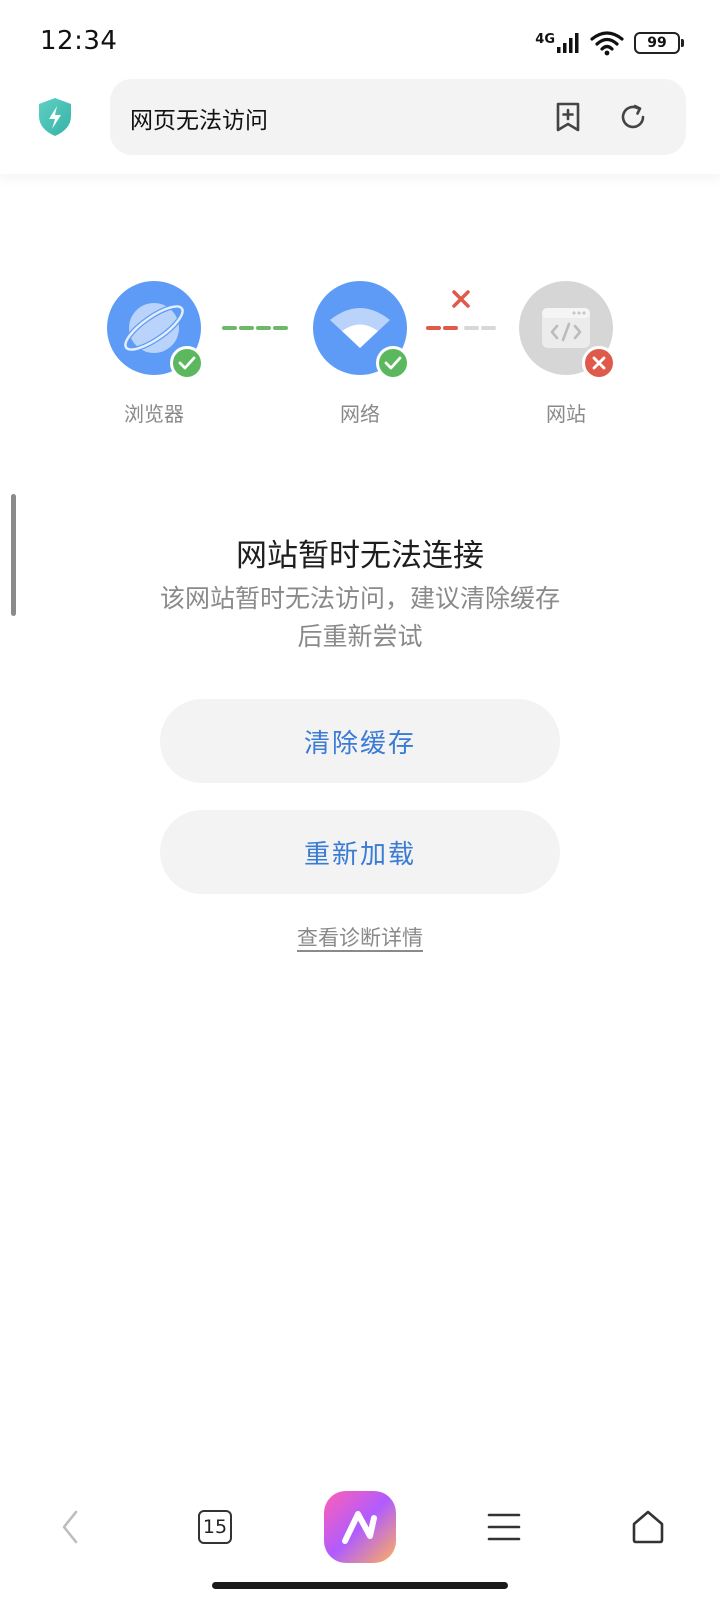 The width and height of the screenshot is (720, 1602). I want to click on refresh-button, so click(633, 117).